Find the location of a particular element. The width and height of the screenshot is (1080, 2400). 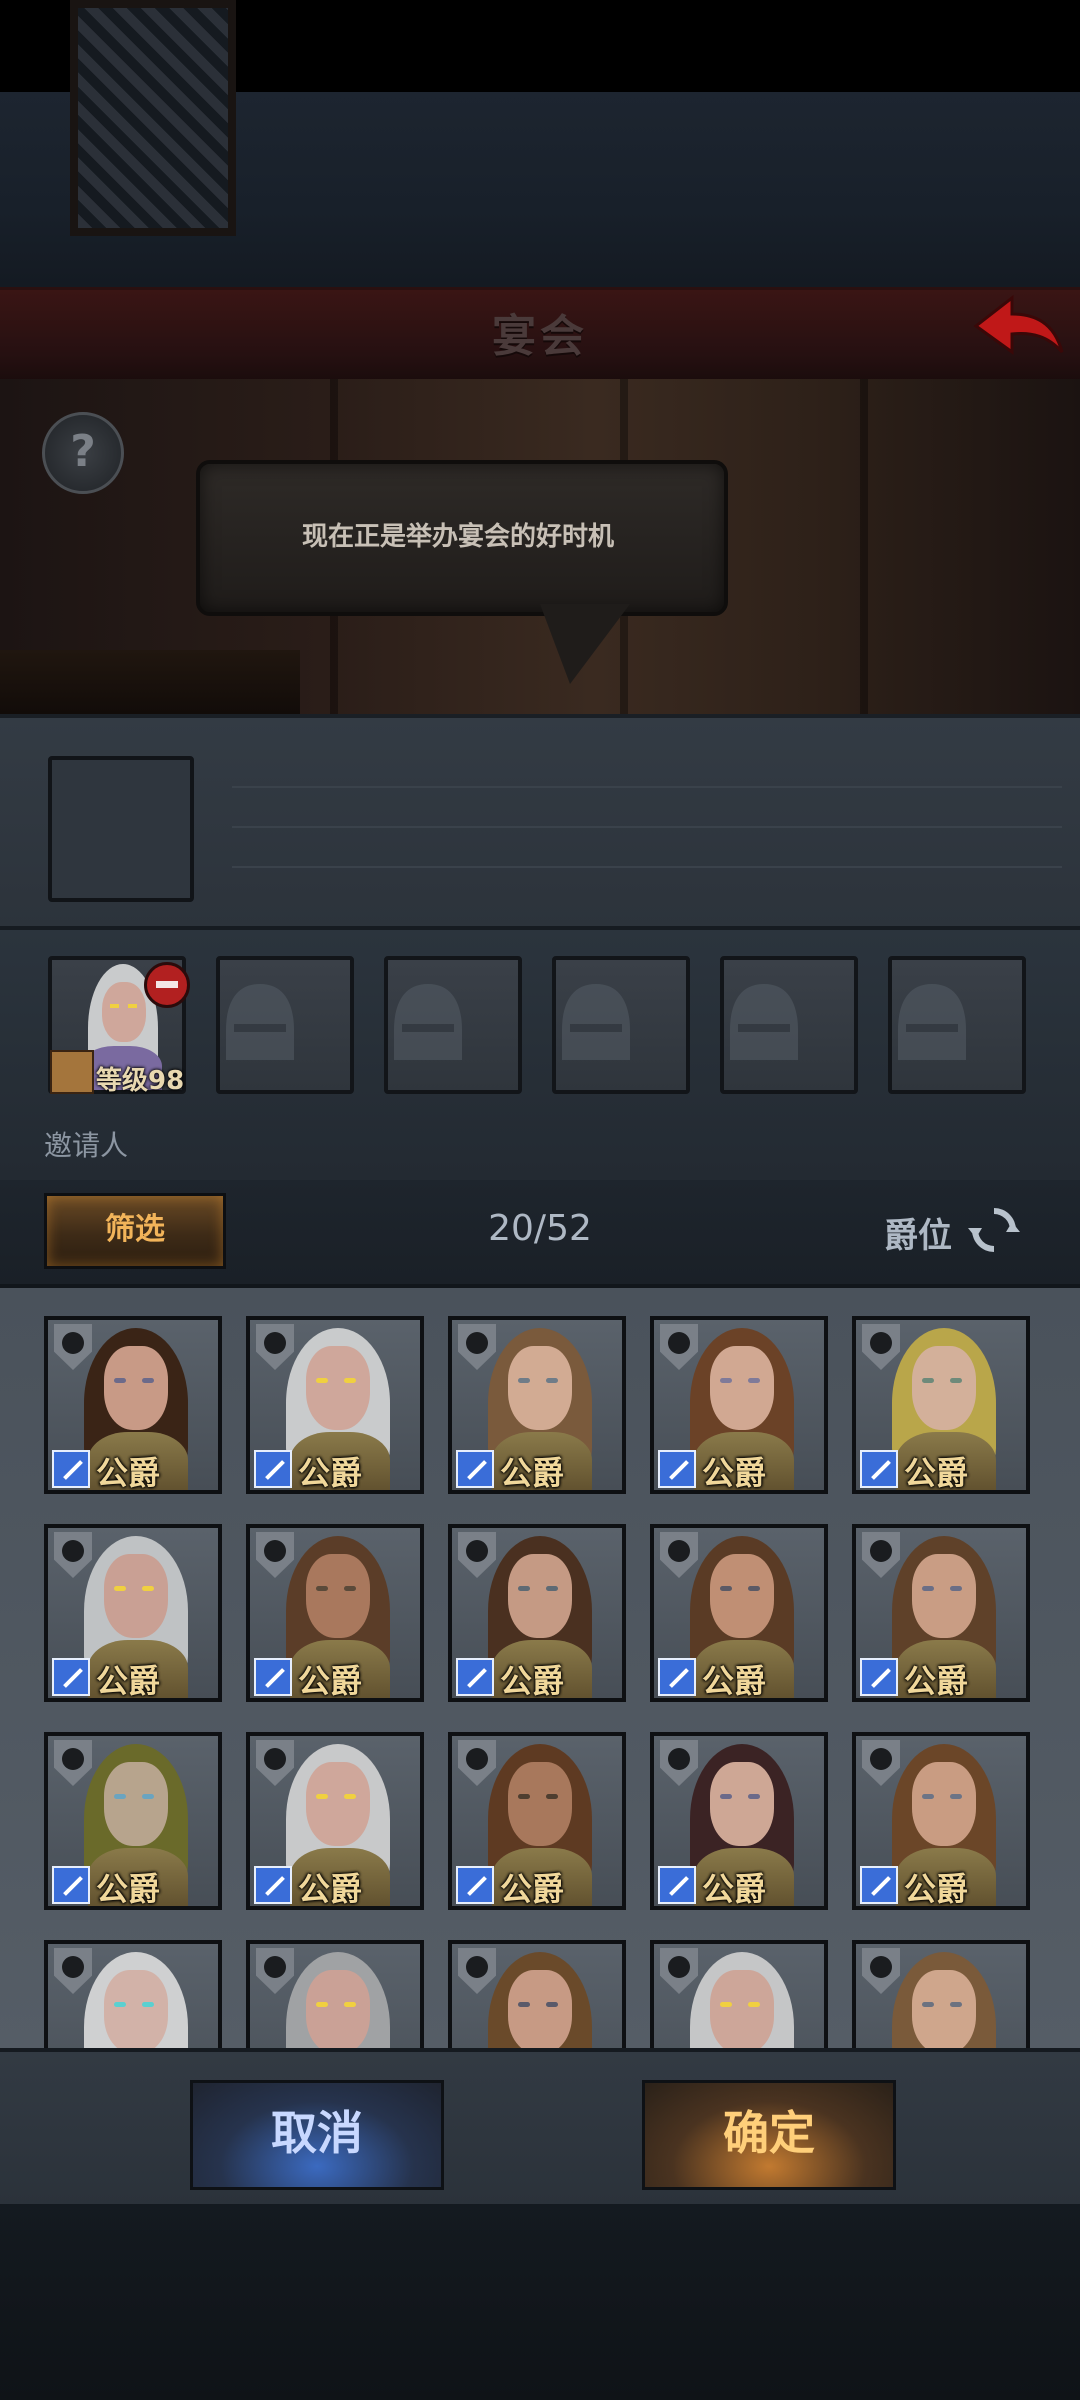

refresh-icon is located at coordinates (994, 1230).